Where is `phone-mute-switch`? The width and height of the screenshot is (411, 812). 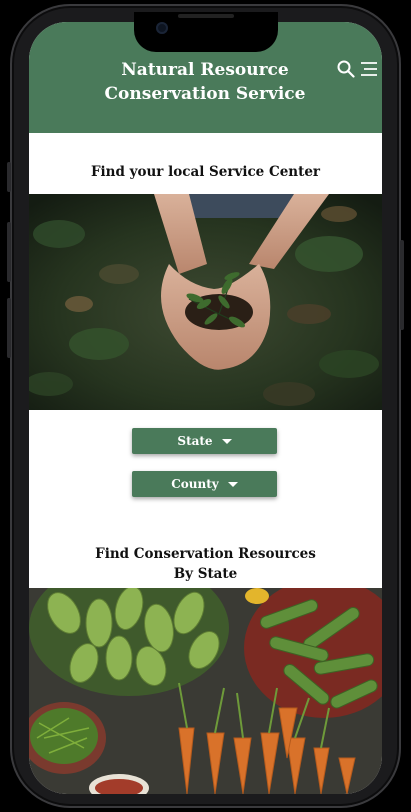 phone-mute-switch is located at coordinates (9, 177).